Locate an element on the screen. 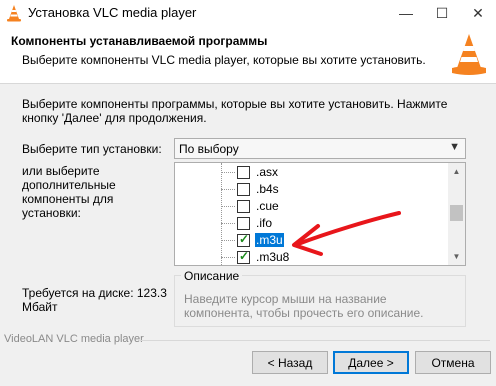 The height and width of the screenshot is (386, 496). maximize-button: ☐ is located at coordinates (442, 13).